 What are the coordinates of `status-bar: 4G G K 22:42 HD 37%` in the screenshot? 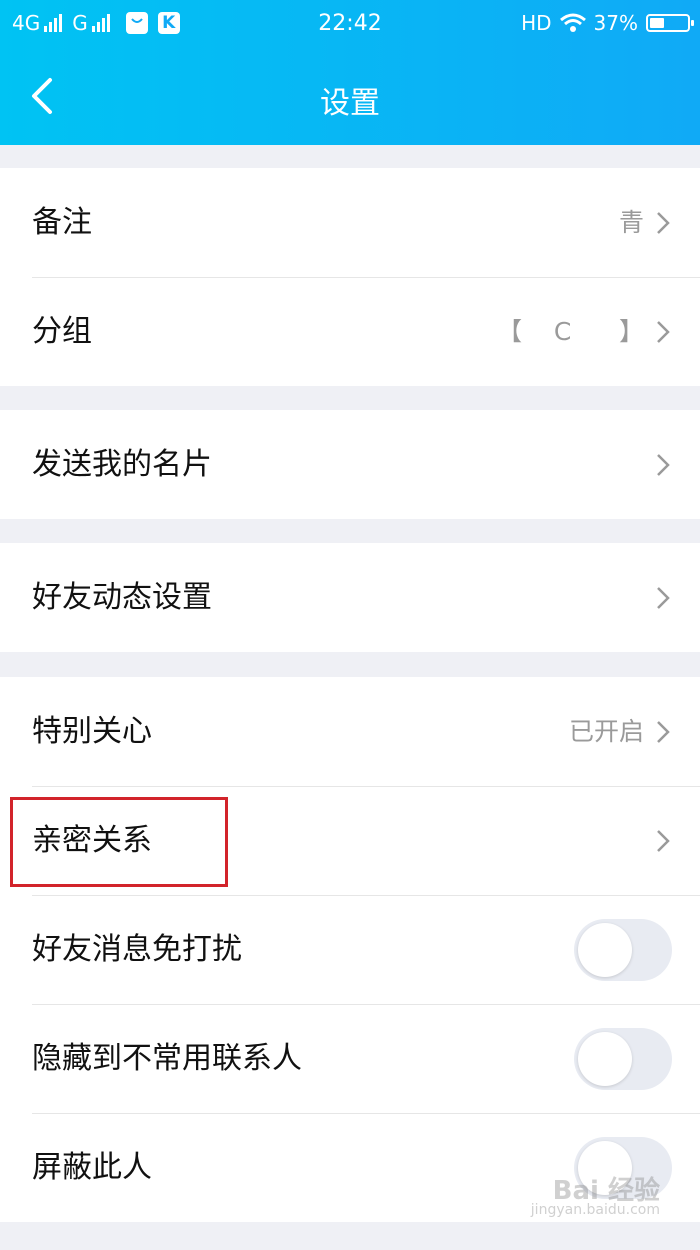 It's located at (350, 25).